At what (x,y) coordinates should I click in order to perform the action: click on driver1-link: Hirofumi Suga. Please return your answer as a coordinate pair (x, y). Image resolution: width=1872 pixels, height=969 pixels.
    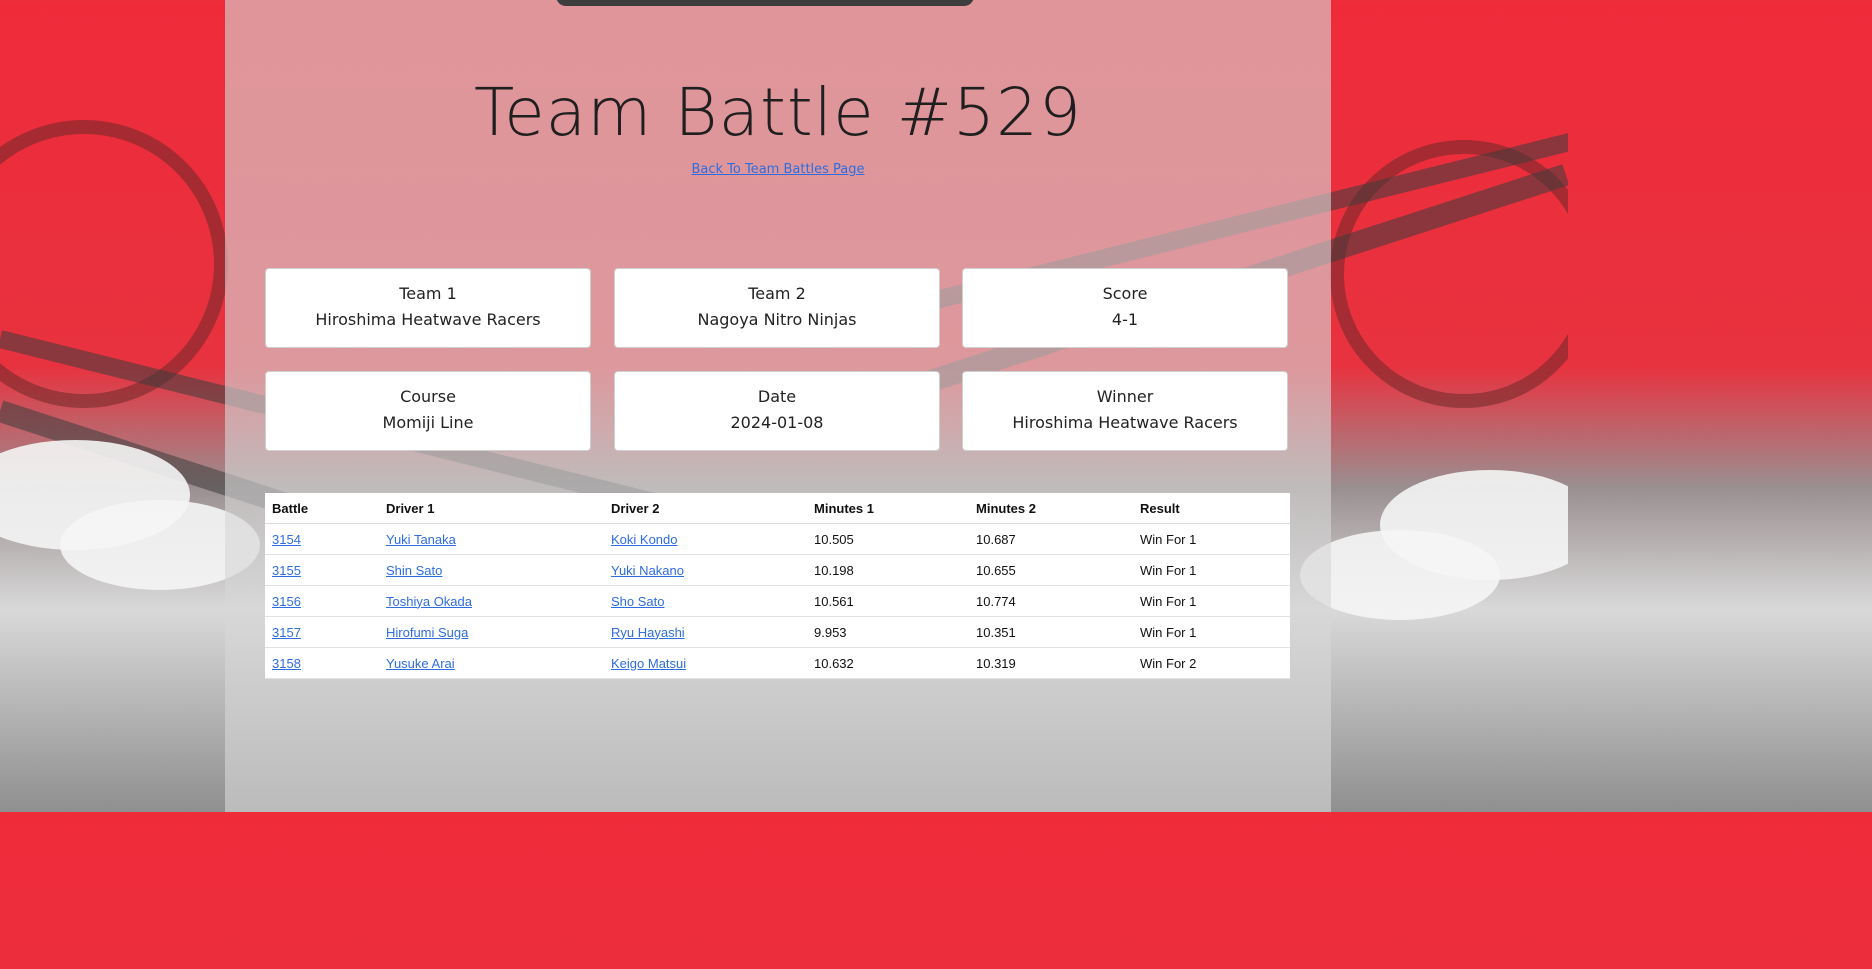
    Looking at the image, I should click on (427, 632).